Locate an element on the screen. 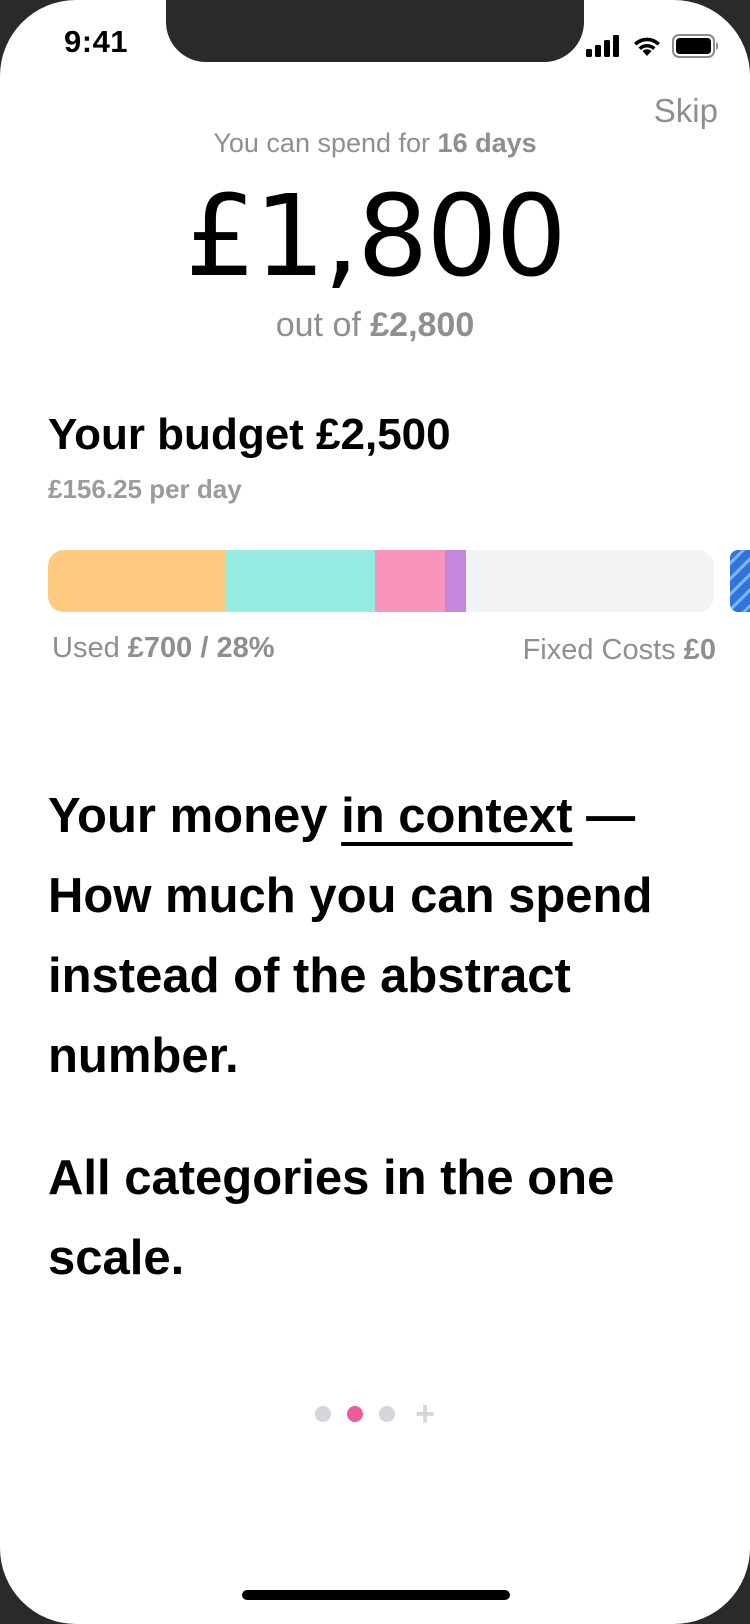 This screenshot has width=750, height=1624. available-amount: £1,800 is located at coordinates (376, 237).